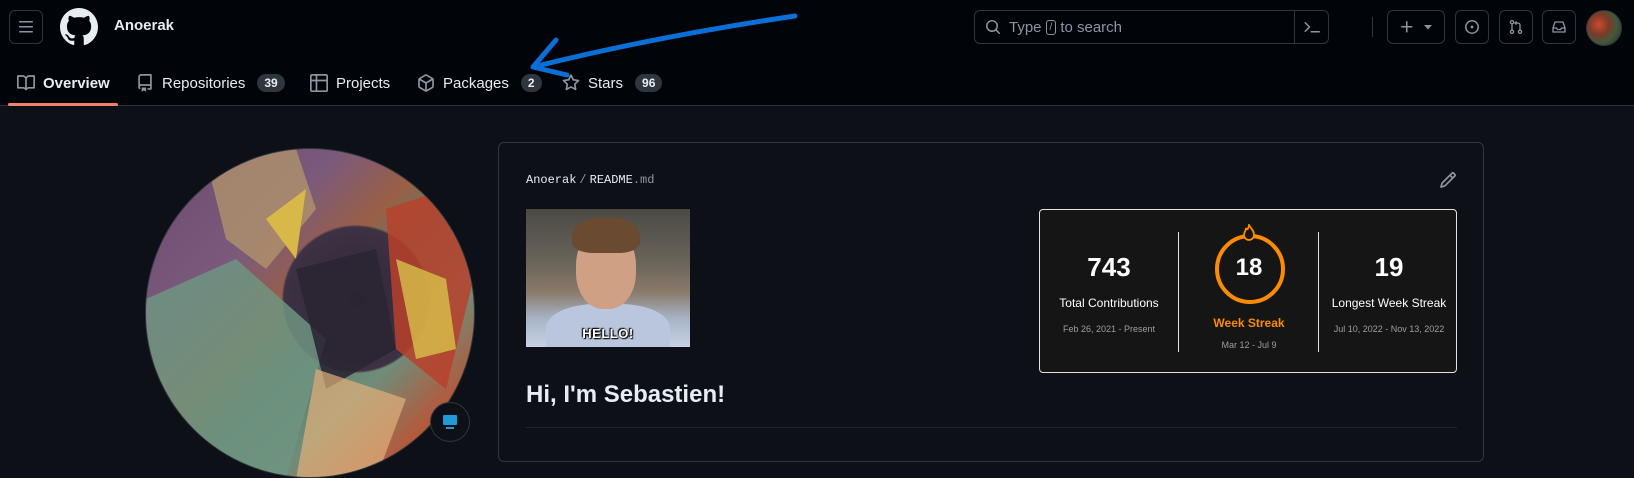 The width and height of the screenshot is (1634, 478). I want to click on inbox-button, so click(1559, 27).